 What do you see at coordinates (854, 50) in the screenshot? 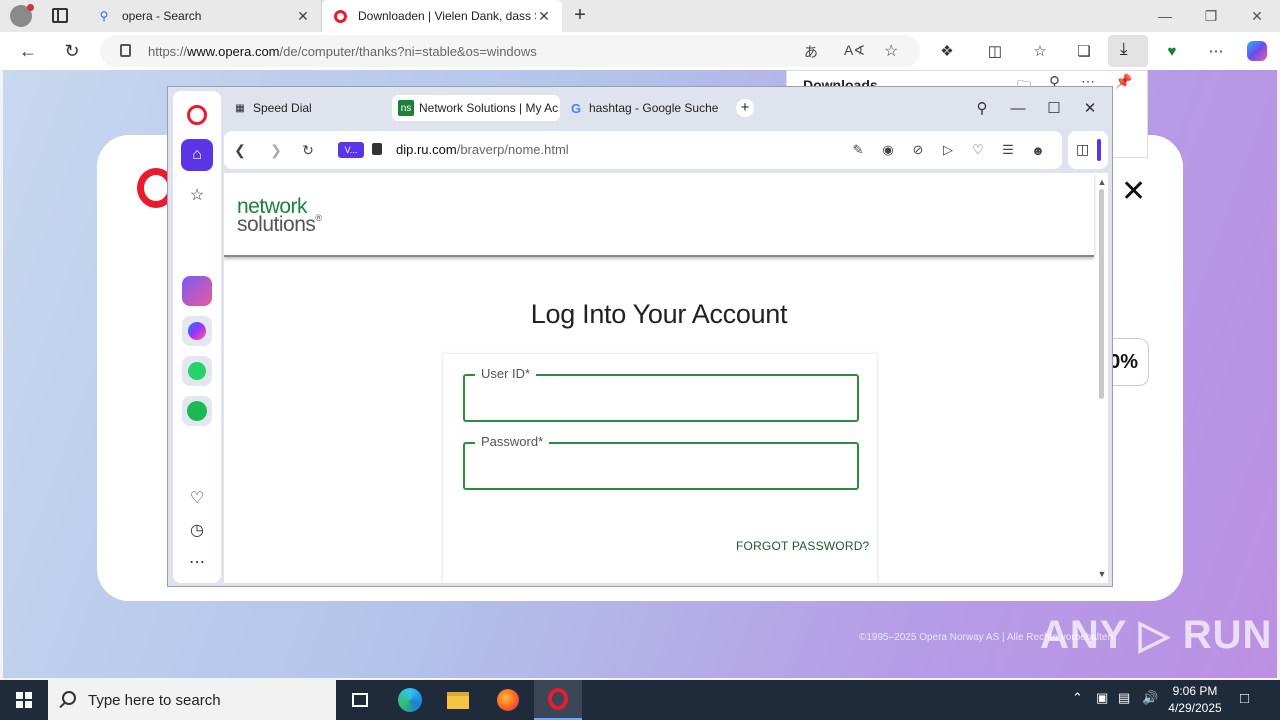
I see `read-aloud-icon: A∢` at bounding box center [854, 50].